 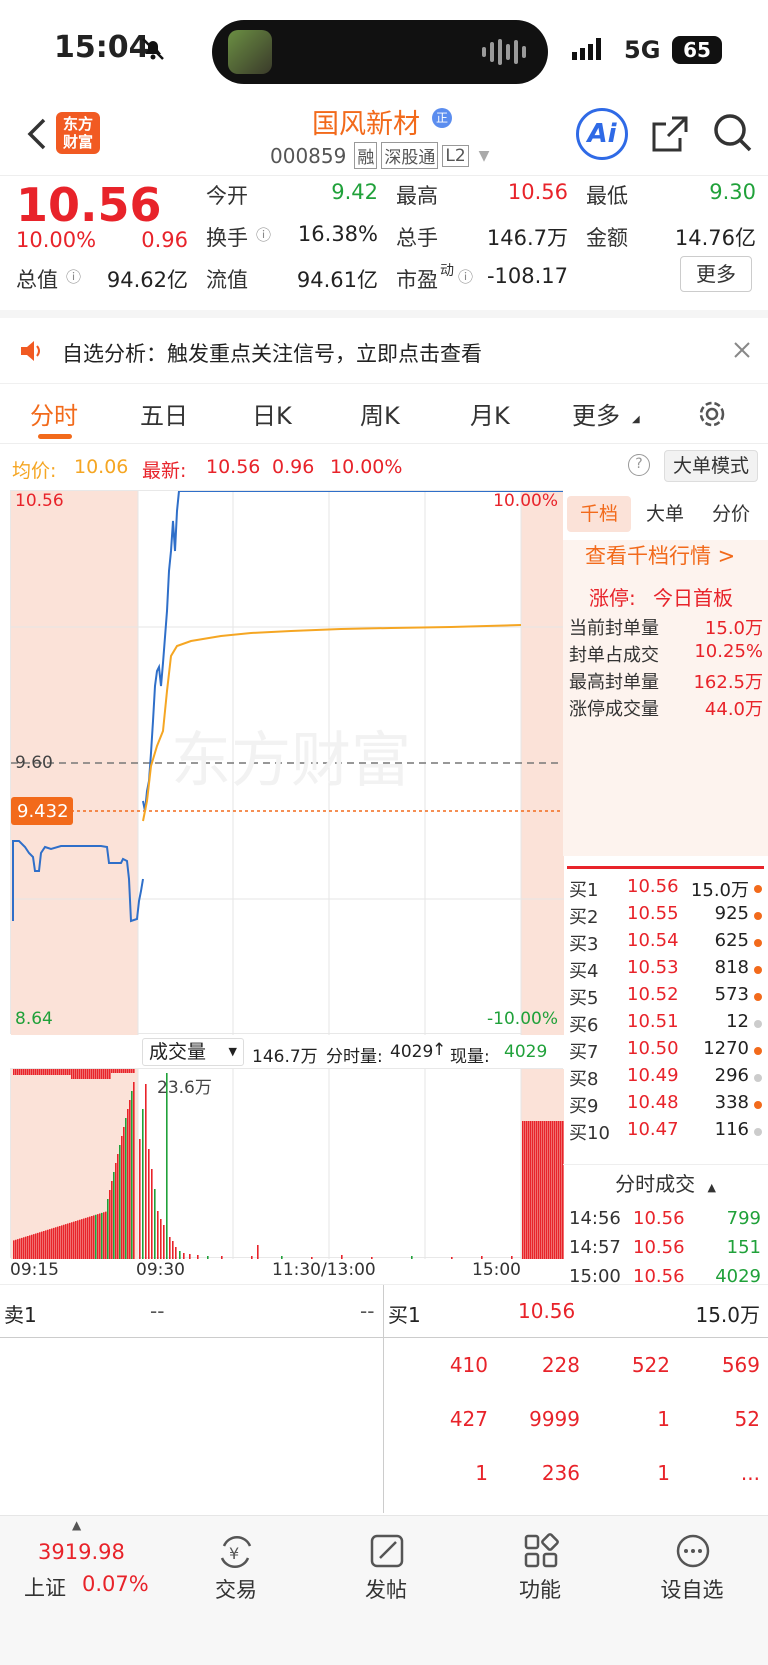 I want to click on bid-volume: 338, so click(x=731, y=1102).